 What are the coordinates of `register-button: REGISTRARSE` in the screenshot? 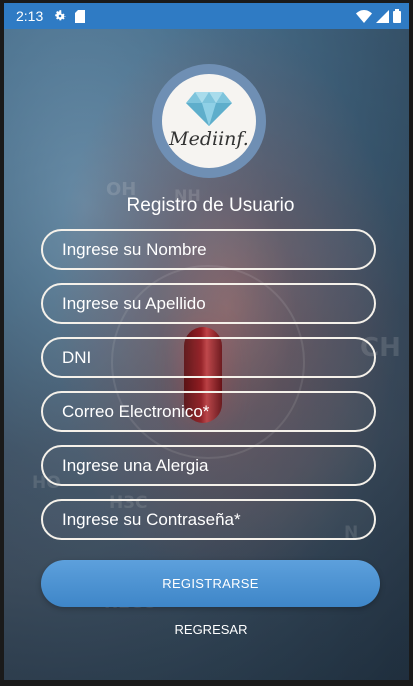 It's located at (210, 583).